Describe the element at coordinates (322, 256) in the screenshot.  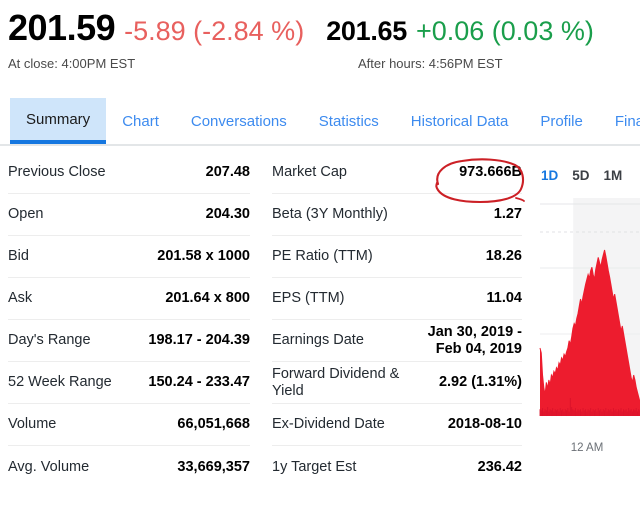
I see `stat-label: PE Ratio (TTM)` at that location.